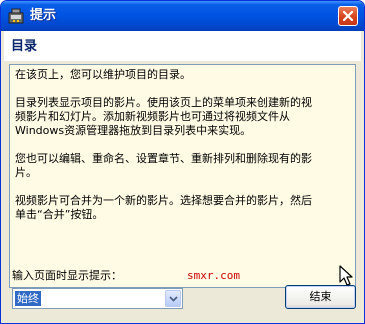 This screenshot has width=365, height=324. I want to click on hint-select: 始终, so click(97, 298).